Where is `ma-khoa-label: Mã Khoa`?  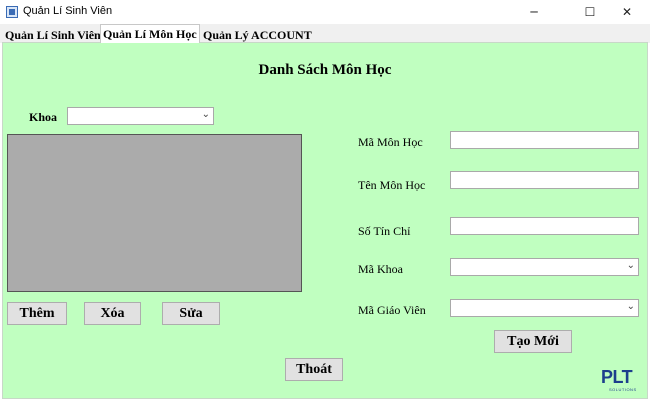 ma-khoa-label: Mã Khoa is located at coordinates (380, 269).